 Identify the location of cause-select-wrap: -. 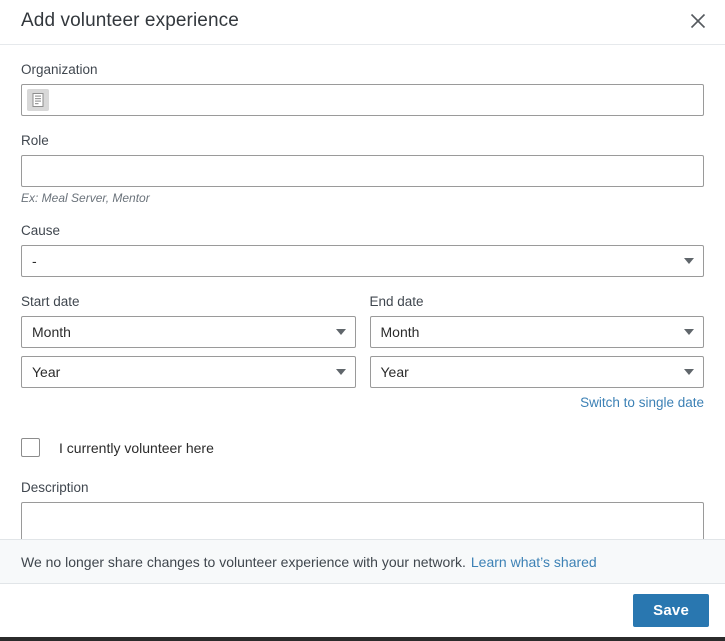
(362, 261).